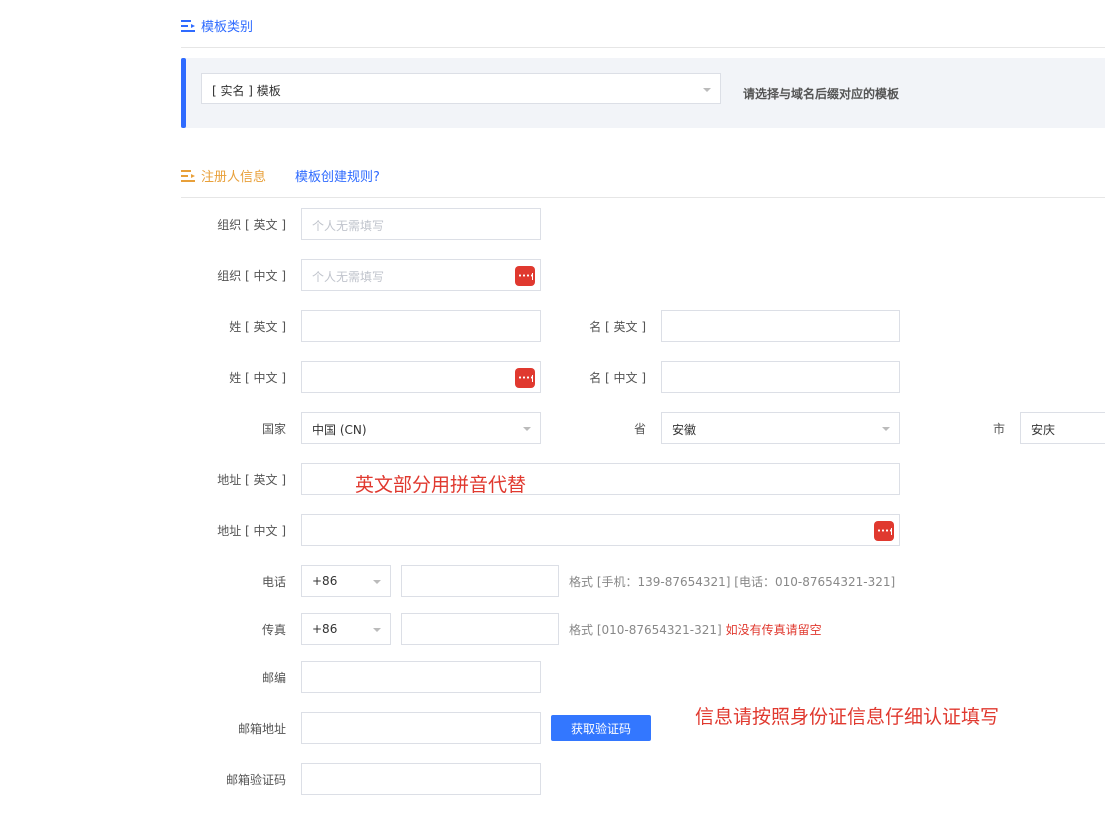 This screenshot has width=1105, height=821. What do you see at coordinates (325, 629) in the screenshot?
I see `fax-code-value: +86` at bounding box center [325, 629].